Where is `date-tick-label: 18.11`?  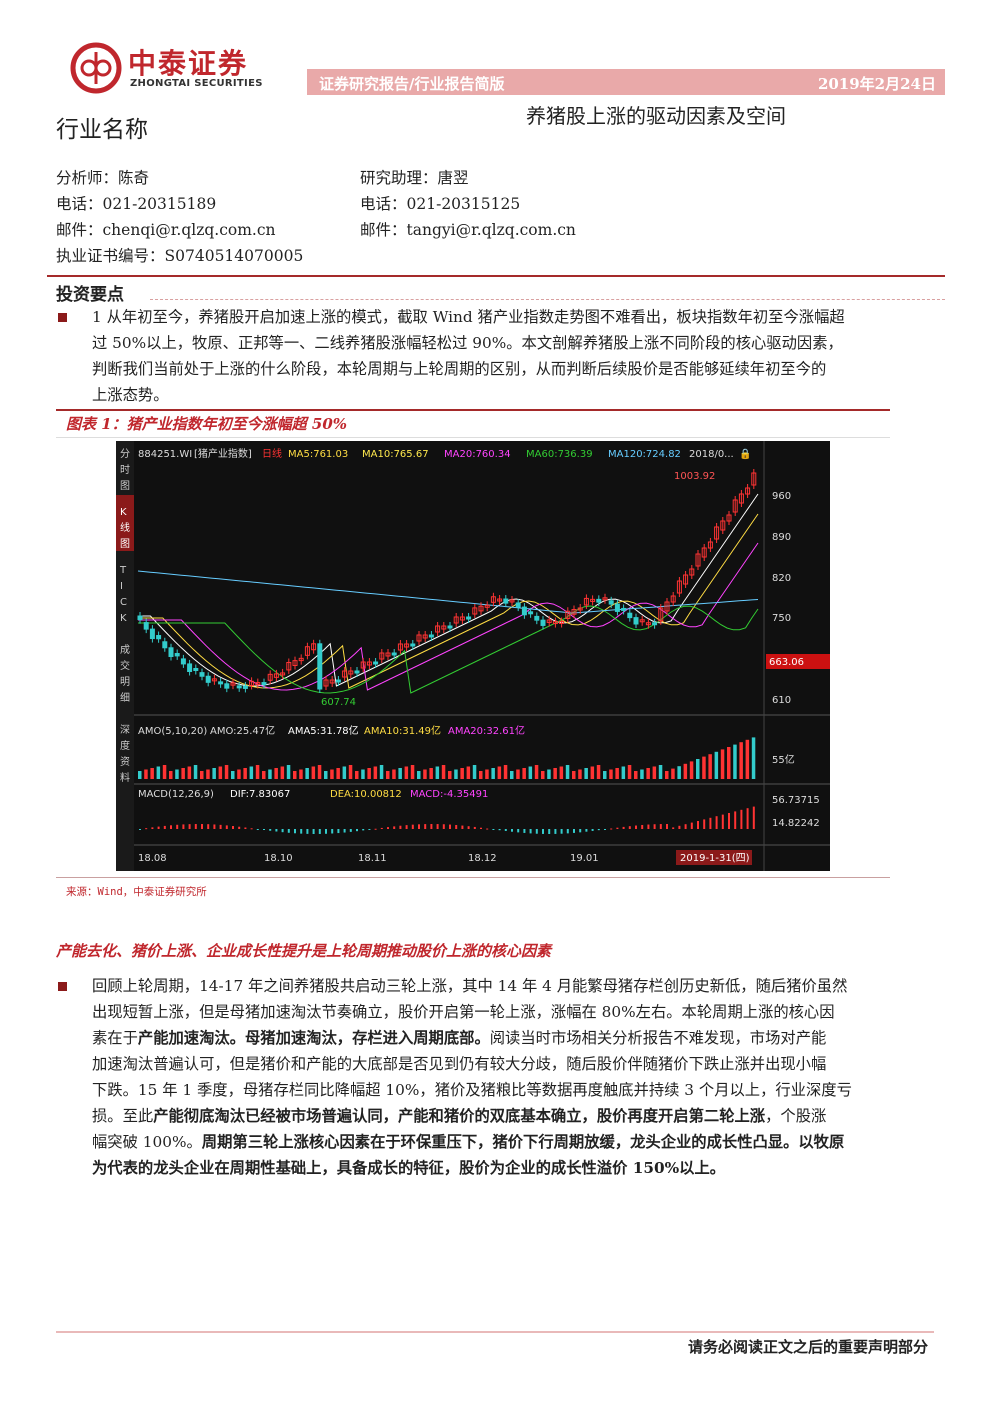
date-tick-label: 18.11 is located at coordinates (372, 858).